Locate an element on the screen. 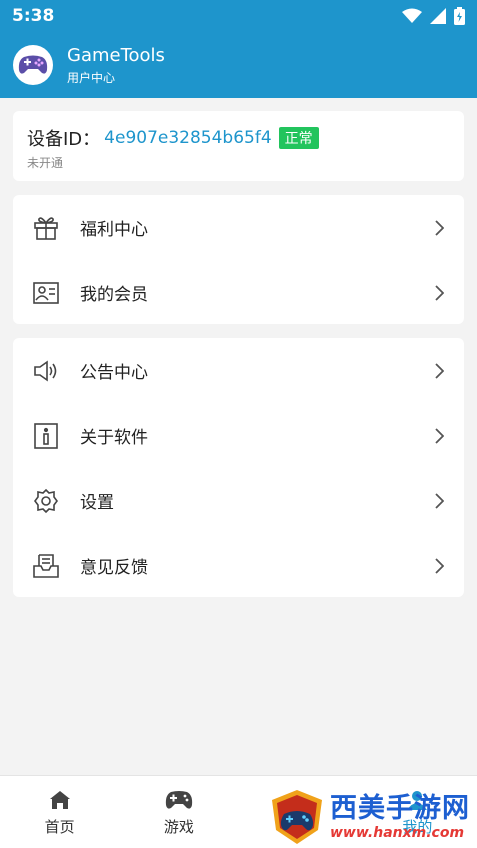  status-icons is located at coordinates (433, 16).